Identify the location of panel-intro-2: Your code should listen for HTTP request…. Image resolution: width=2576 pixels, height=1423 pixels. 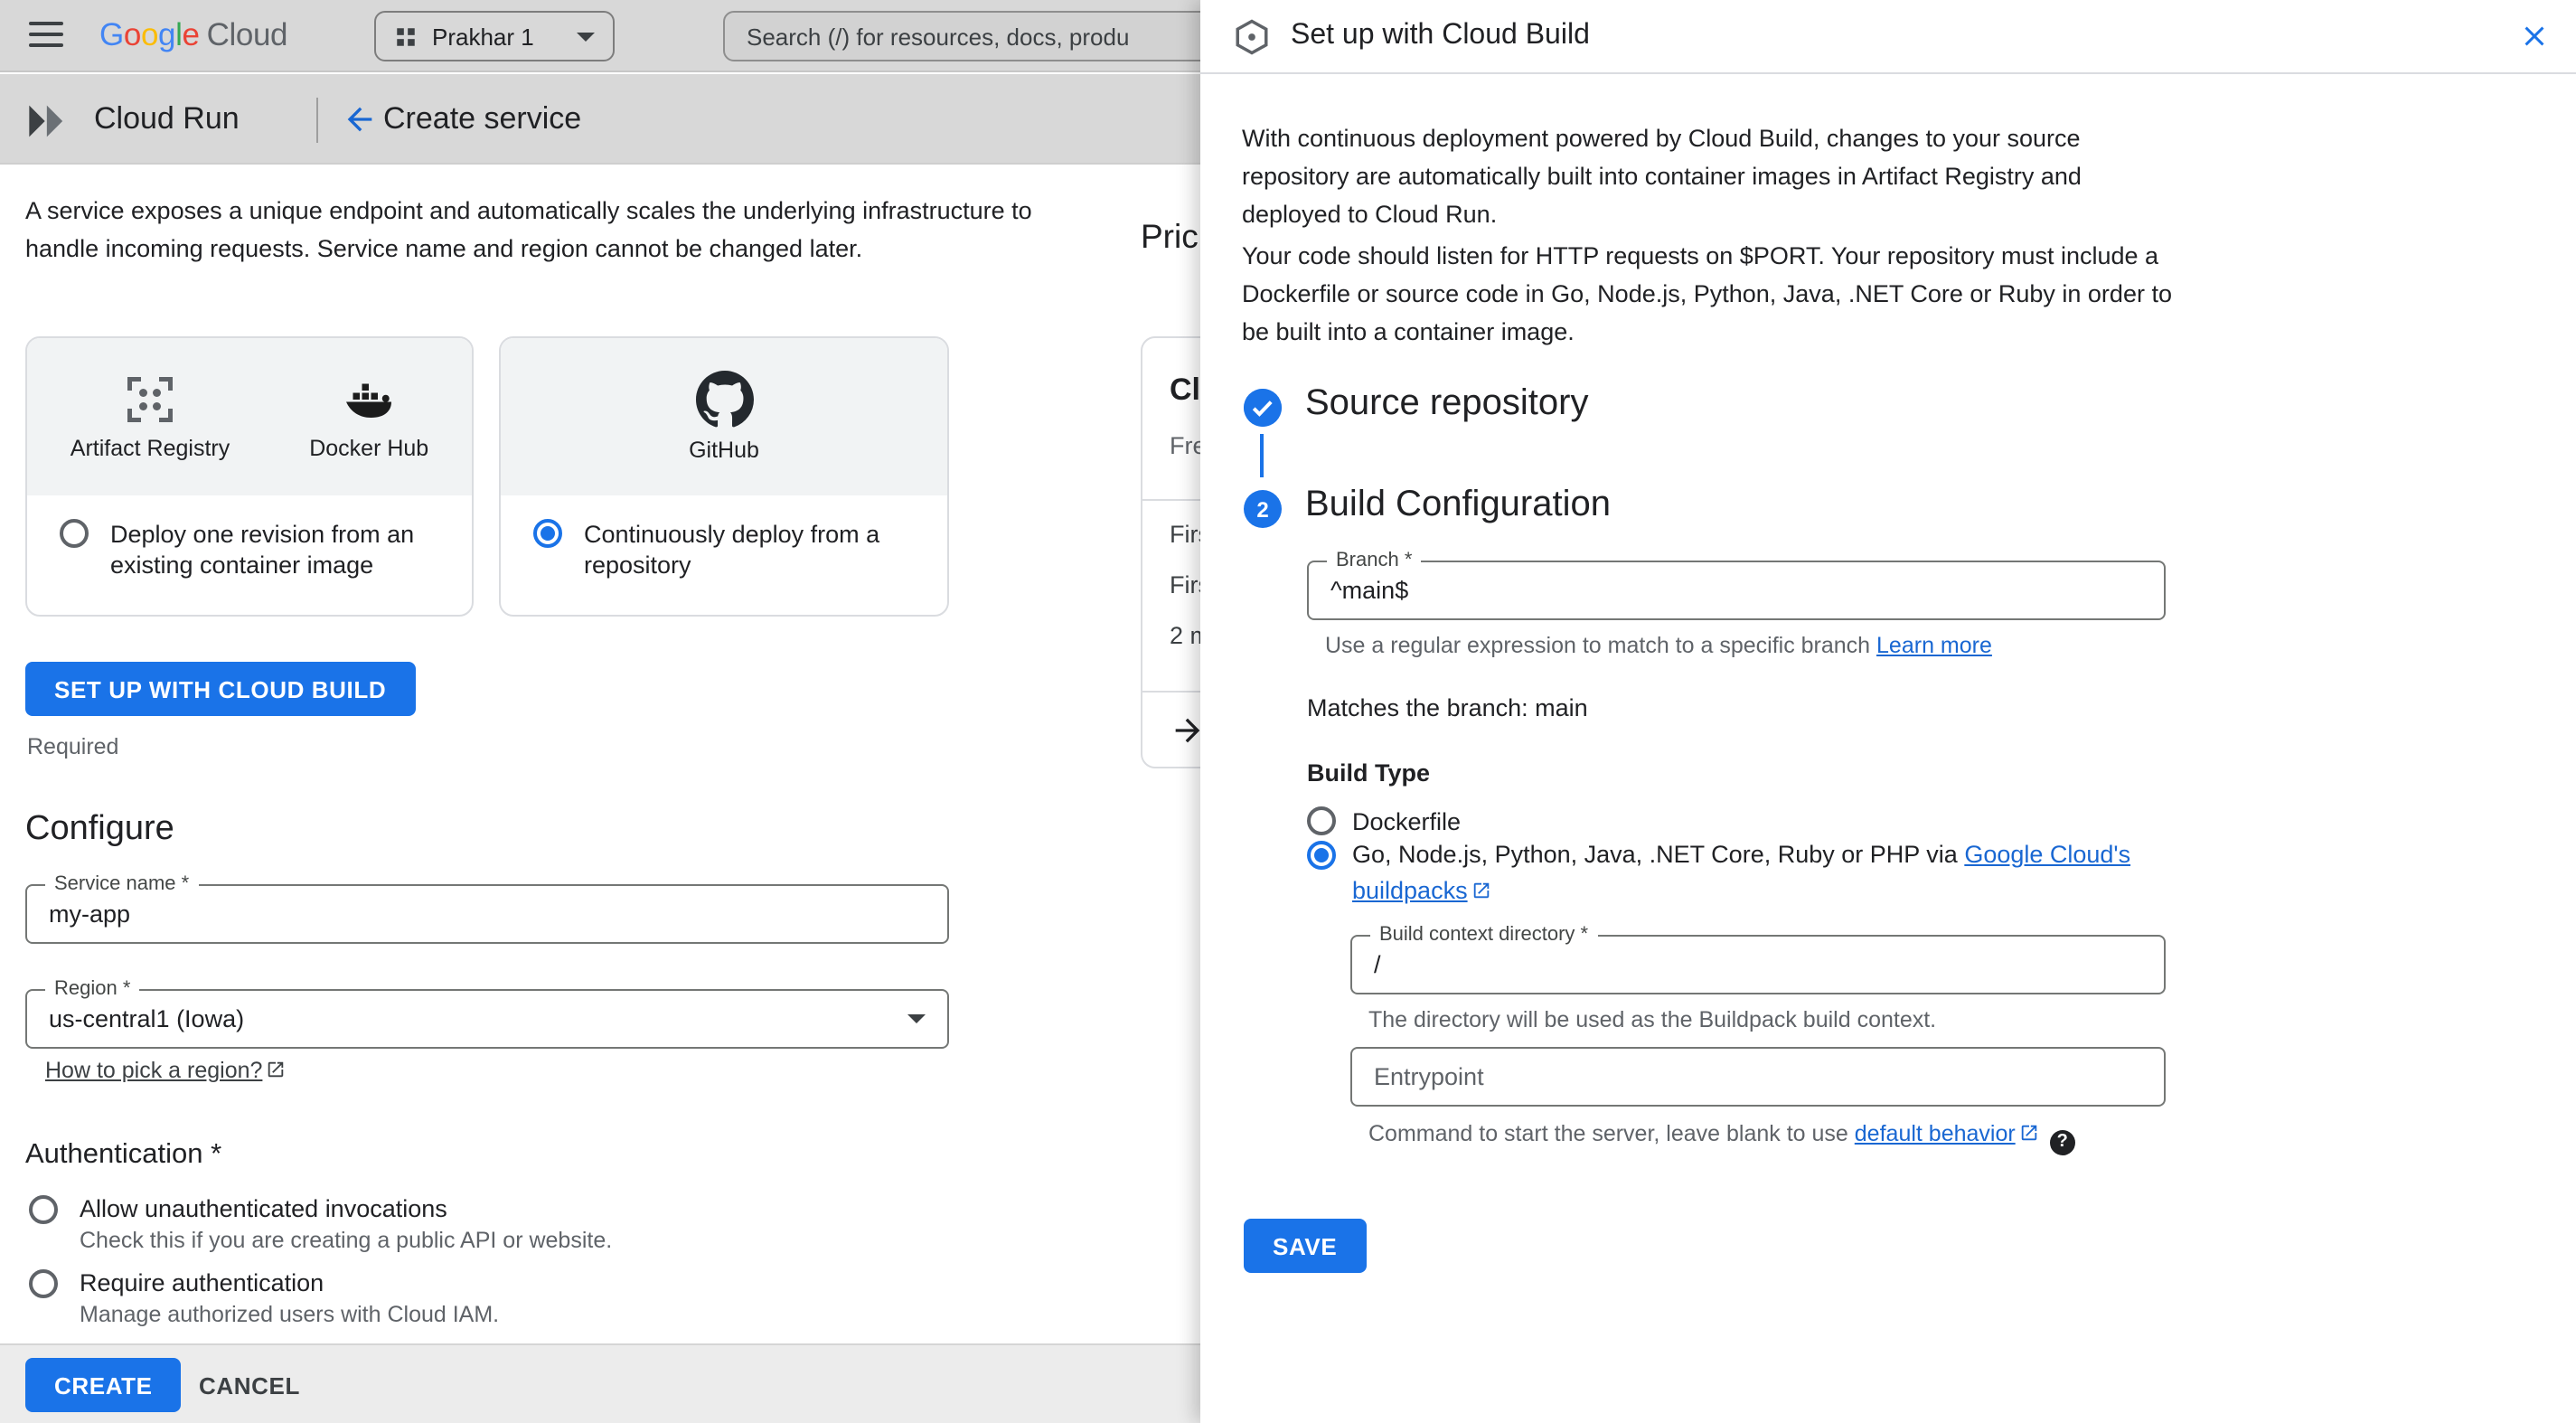
(1707, 293).